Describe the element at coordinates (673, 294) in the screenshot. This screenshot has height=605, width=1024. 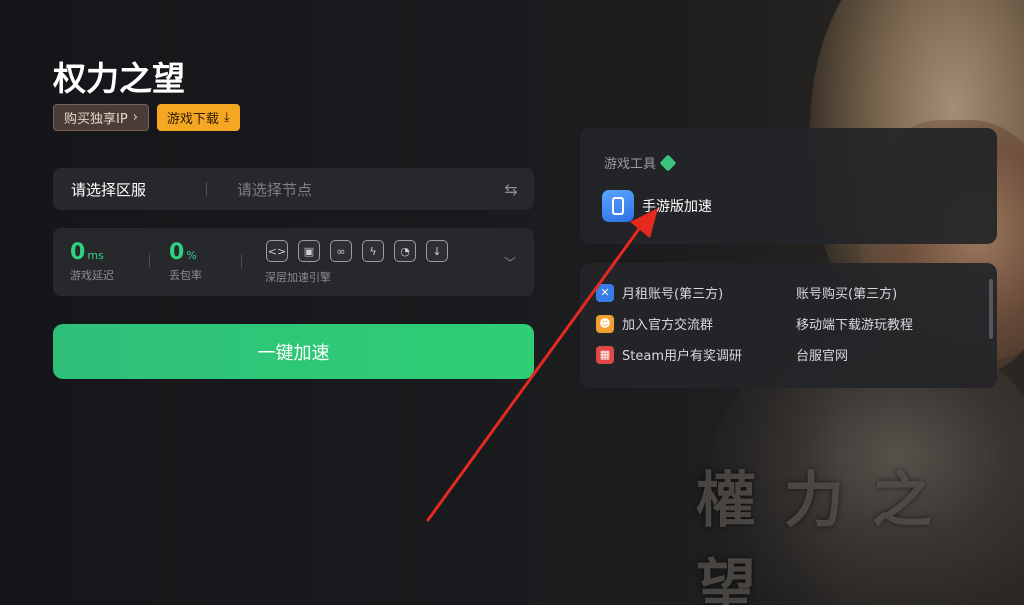
I see `link-label: 月租账号(第三方)` at that location.